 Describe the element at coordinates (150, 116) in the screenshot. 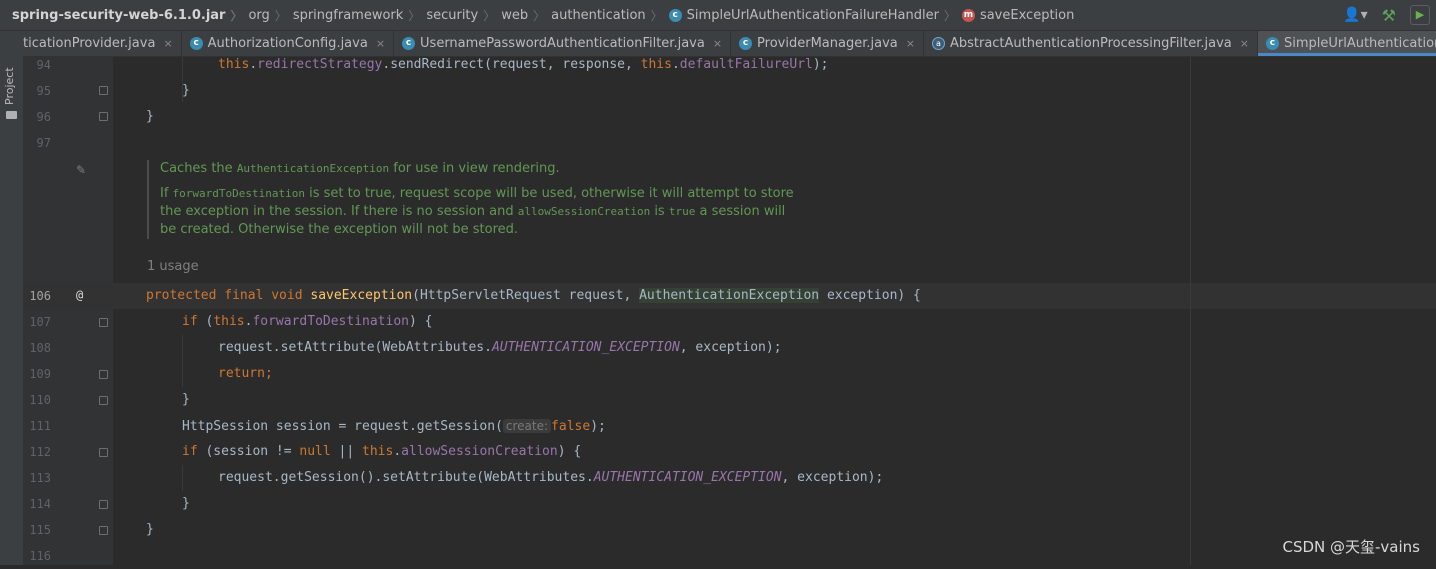

I see `code-line-96: }` at that location.